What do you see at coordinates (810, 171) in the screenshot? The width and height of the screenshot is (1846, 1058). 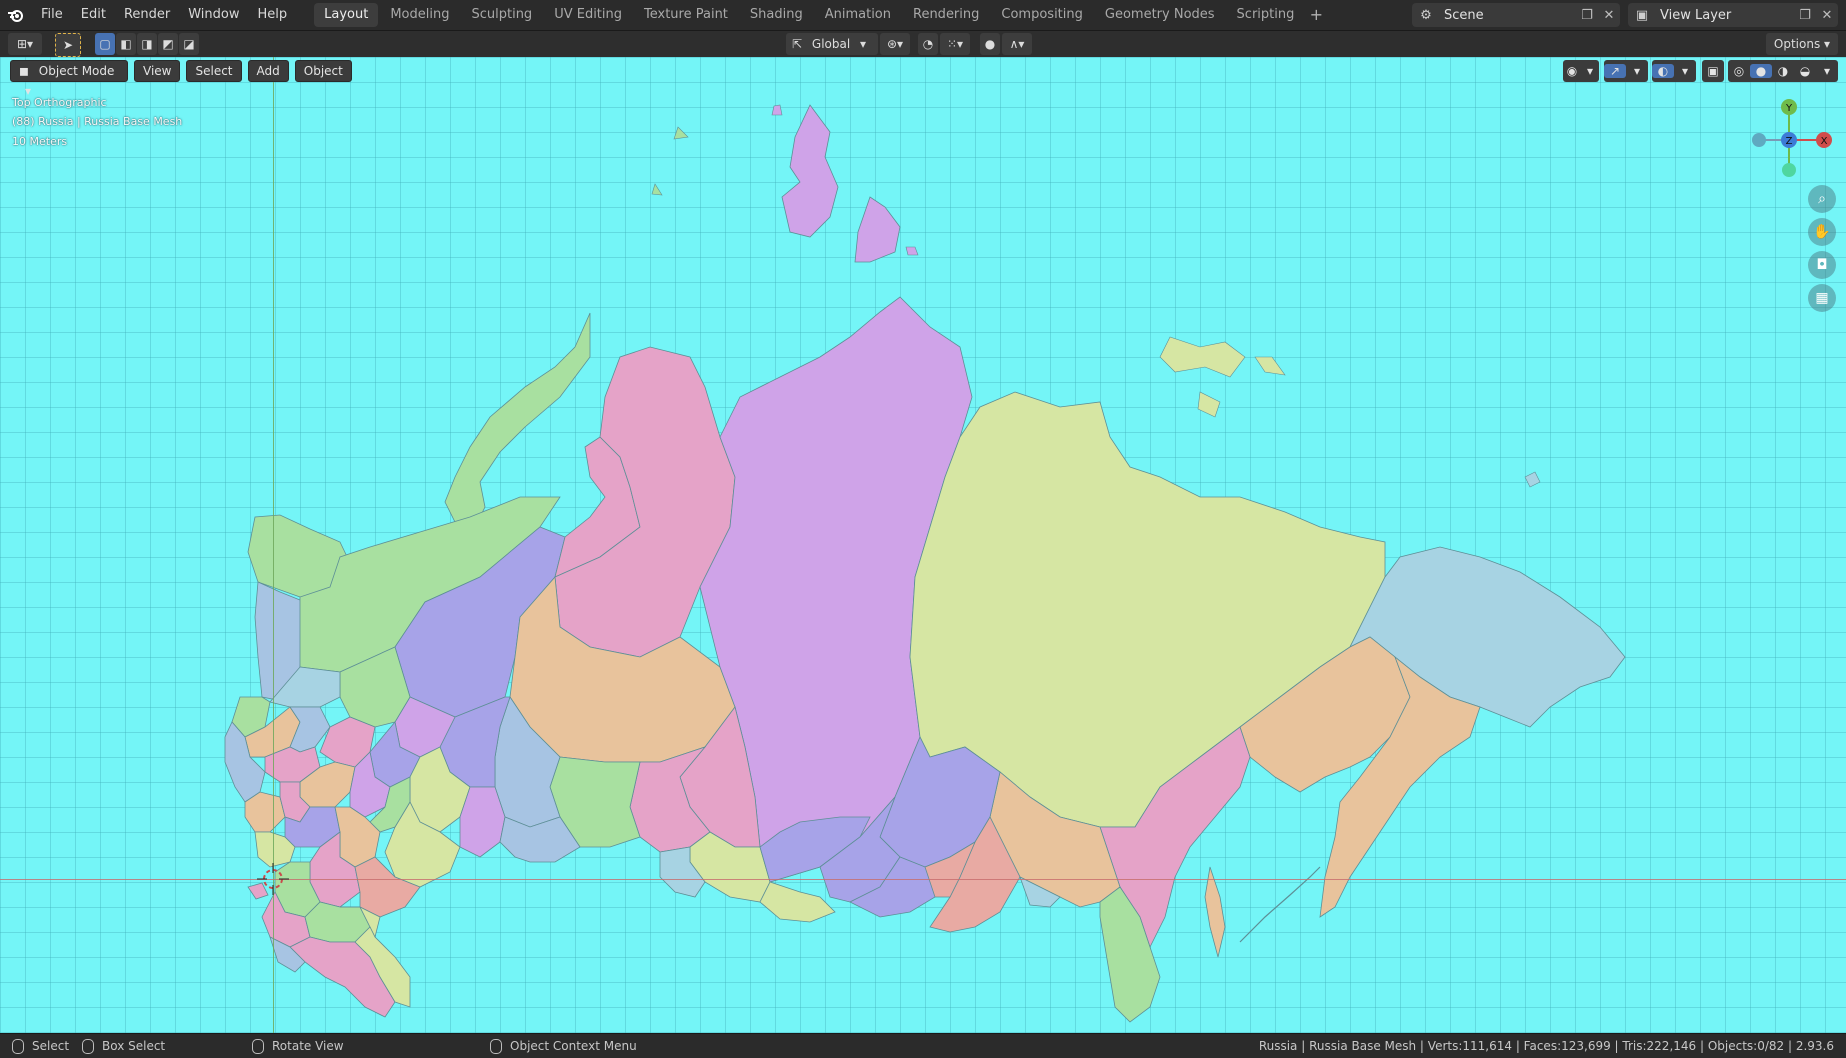 I see `region-severnaya-zemlya` at bounding box center [810, 171].